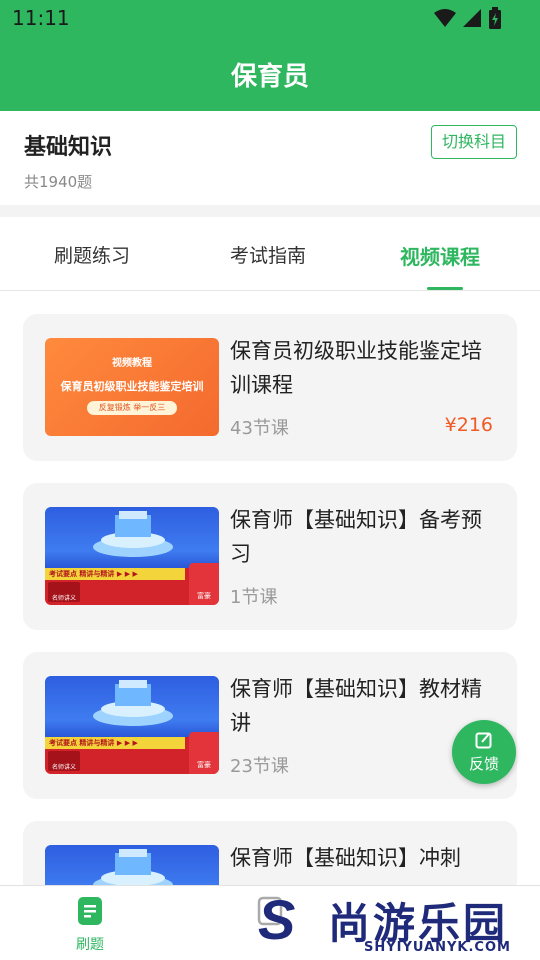 The height and width of the screenshot is (960, 540). Describe the element at coordinates (483, 764) in the screenshot. I see `feedback-label: 反馈` at that location.